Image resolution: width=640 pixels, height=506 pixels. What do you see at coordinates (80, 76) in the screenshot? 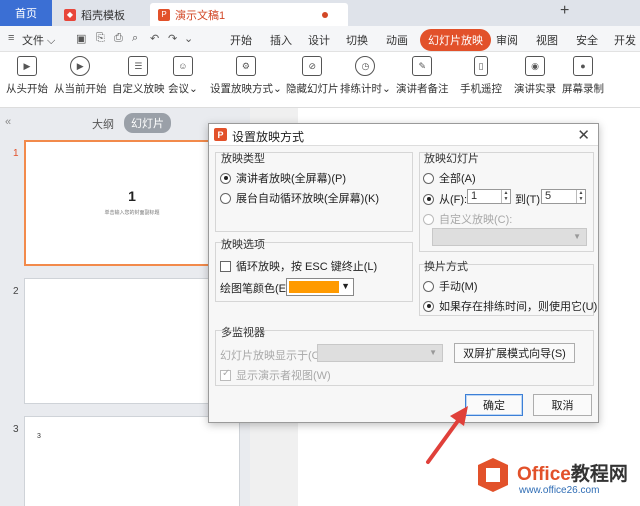
I see `from-current-button: ▶ 从当前开始` at bounding box center [80, 76].